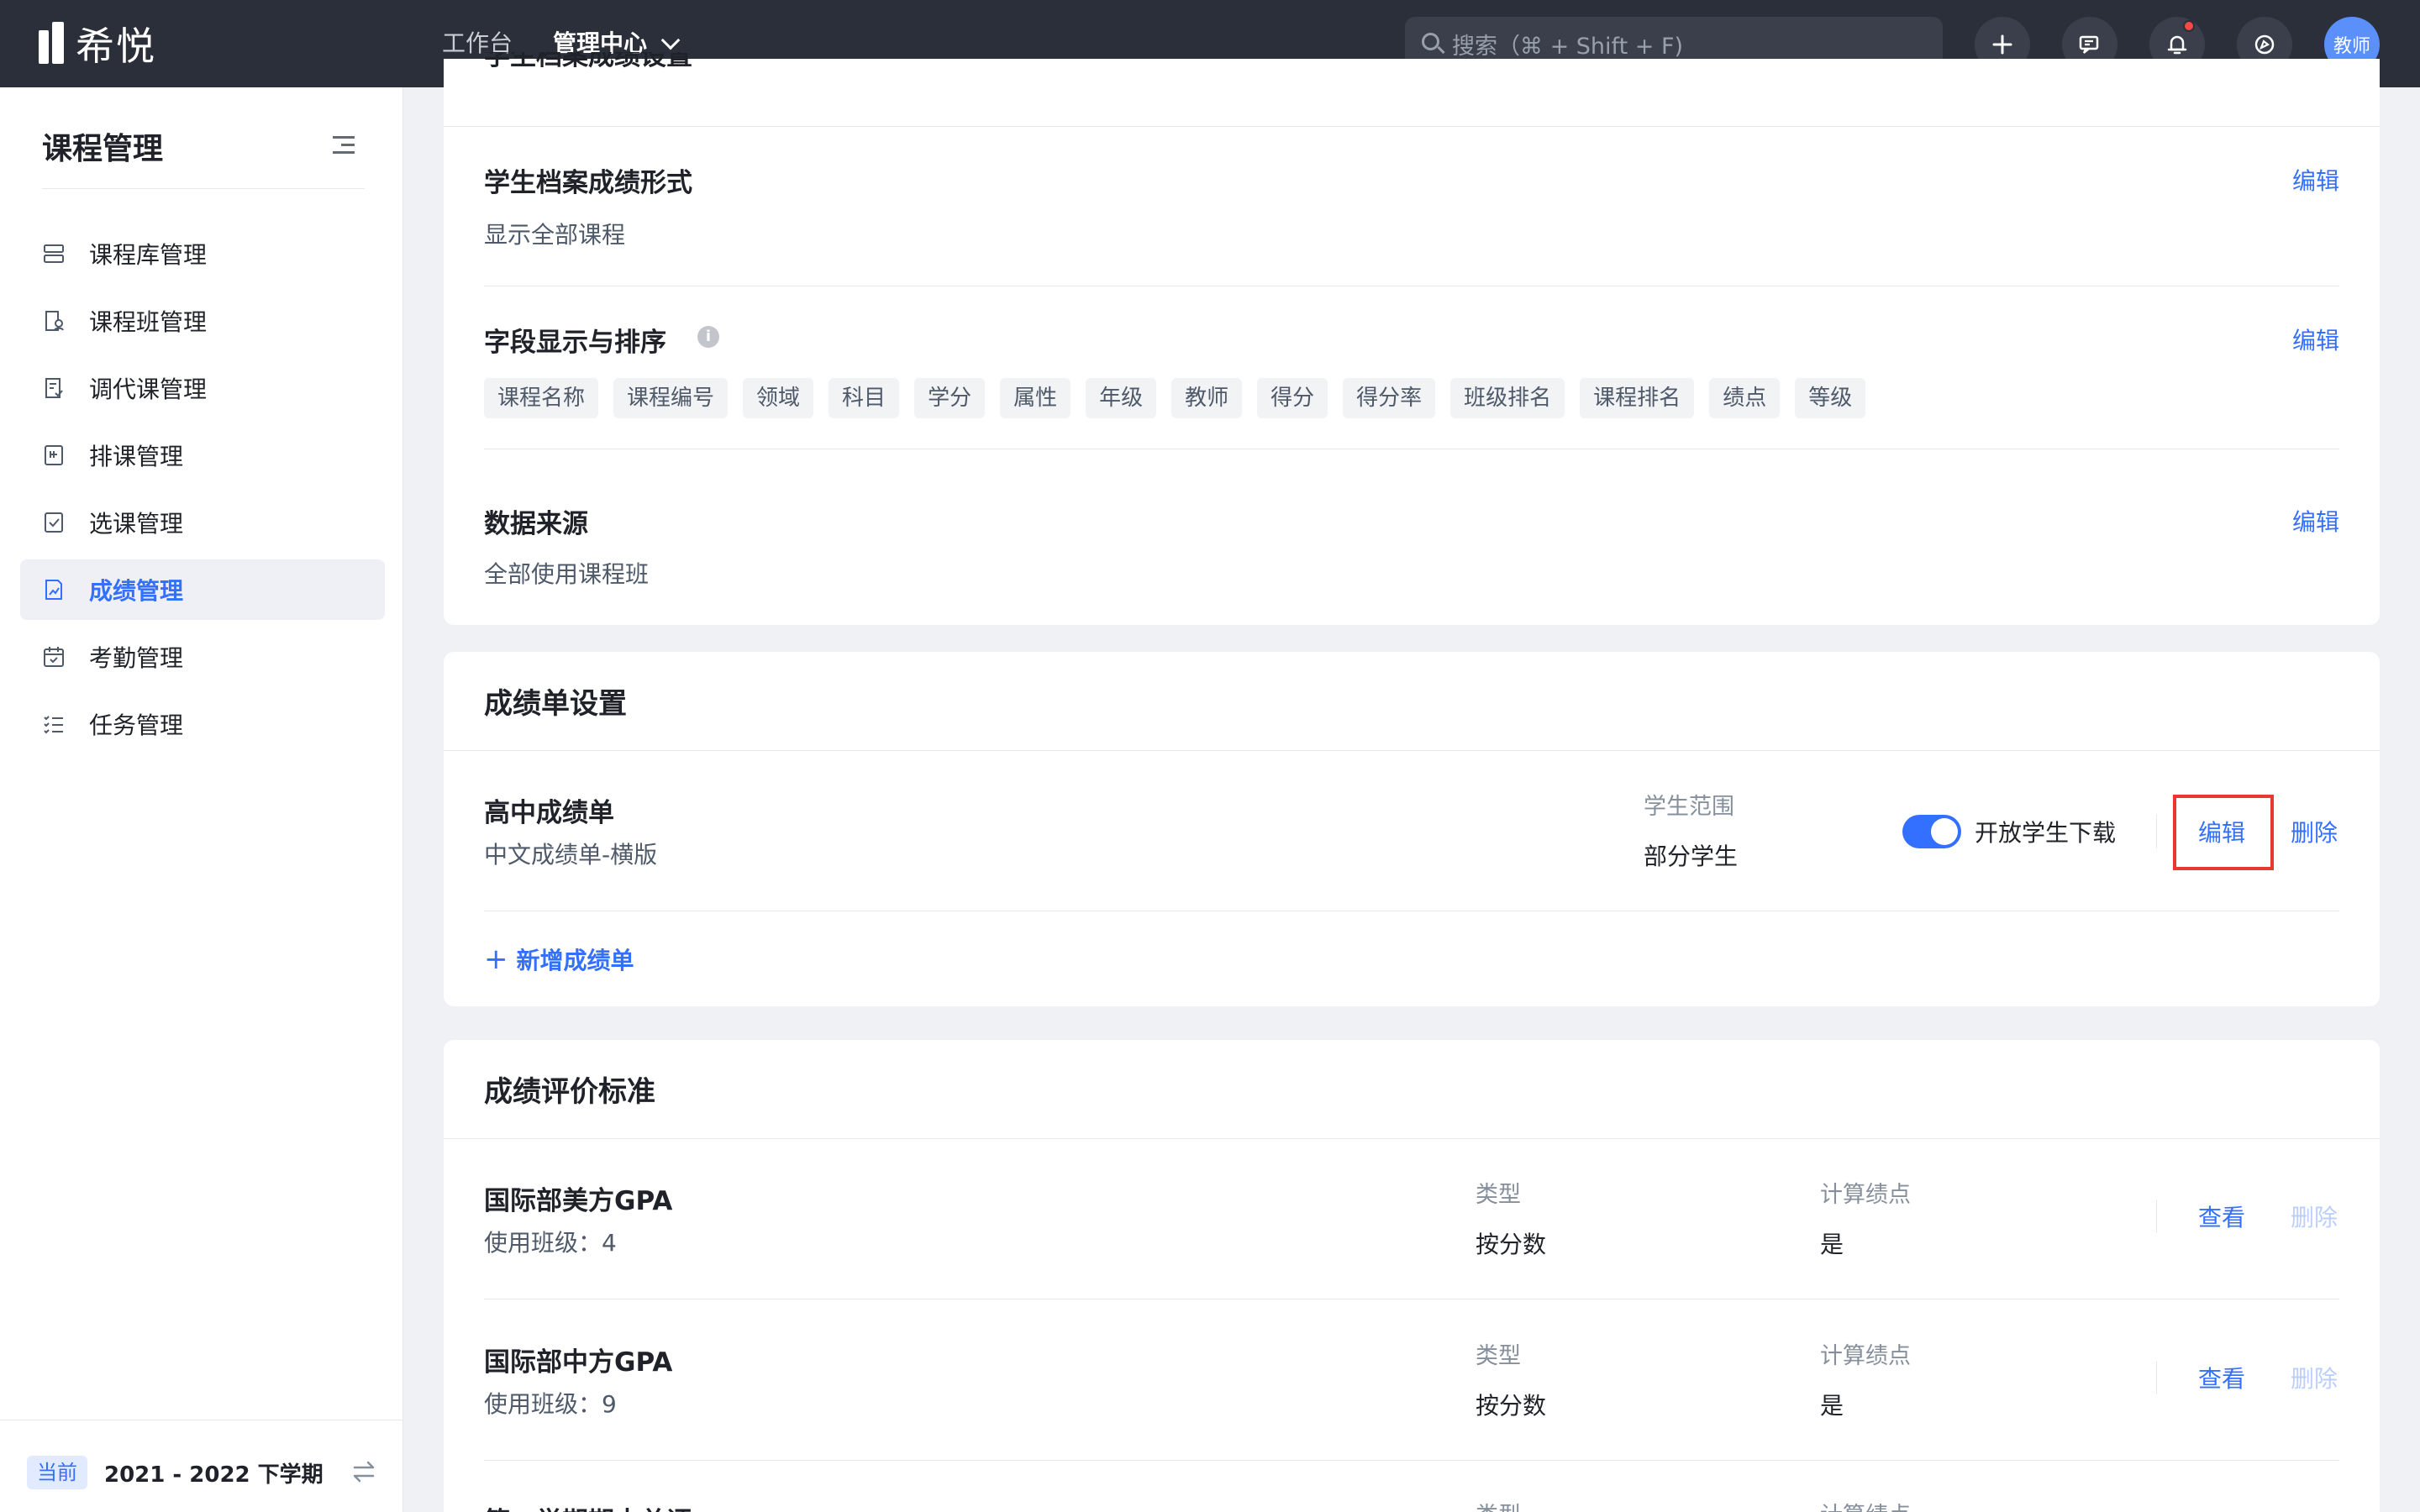  What do you see at coordinates (588, 1506) in the screenshot?
I see `criteria-title: 第一学期期末总评` at bounding box center [588, 1506].